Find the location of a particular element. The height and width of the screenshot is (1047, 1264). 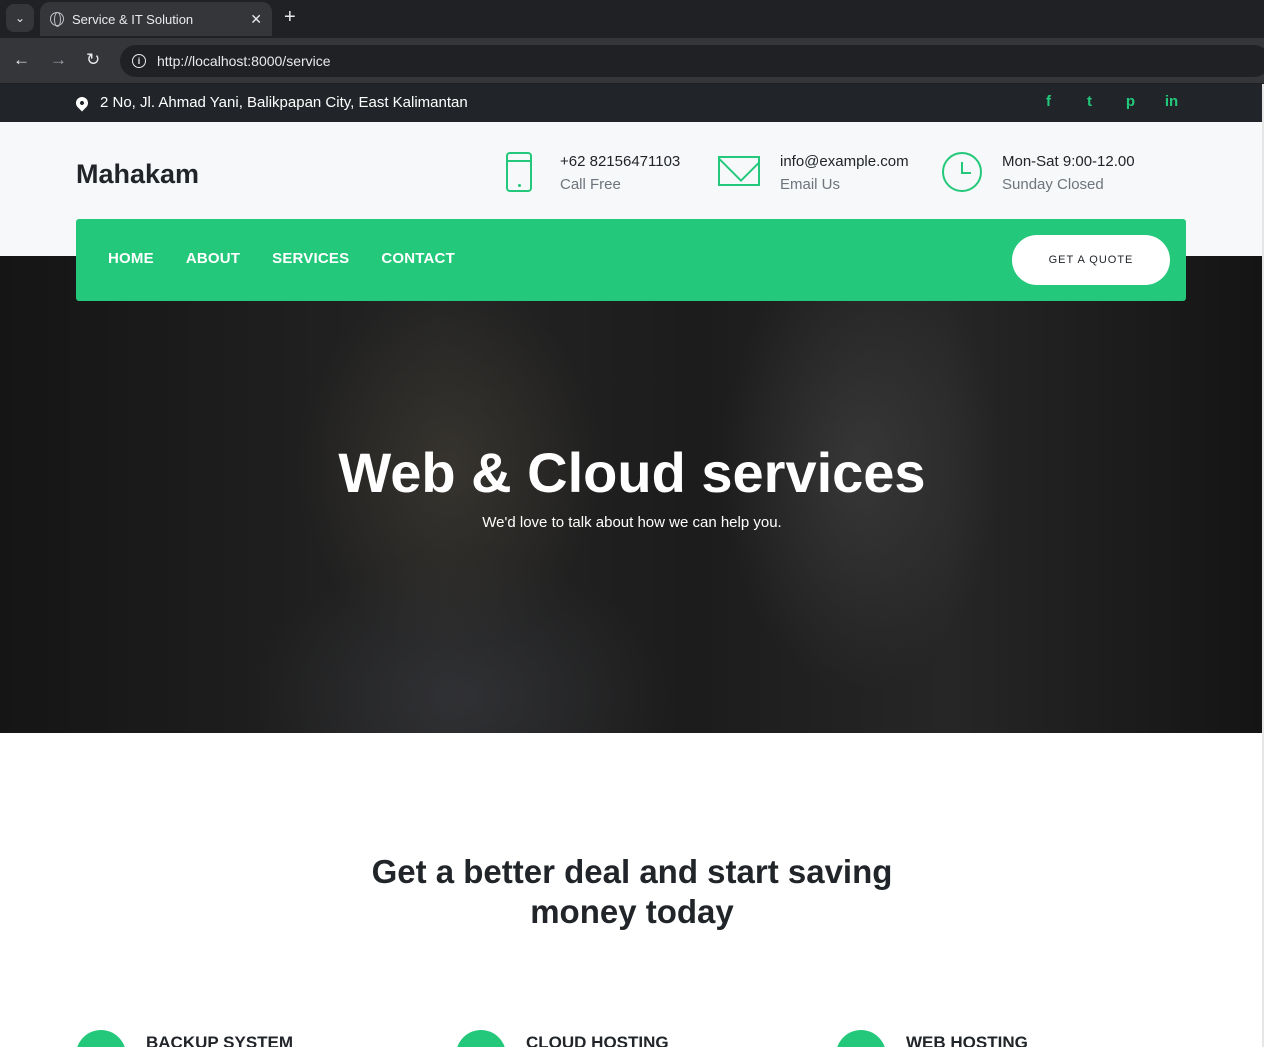

nav-about: ABOUT is located at coordinates (213, 258).